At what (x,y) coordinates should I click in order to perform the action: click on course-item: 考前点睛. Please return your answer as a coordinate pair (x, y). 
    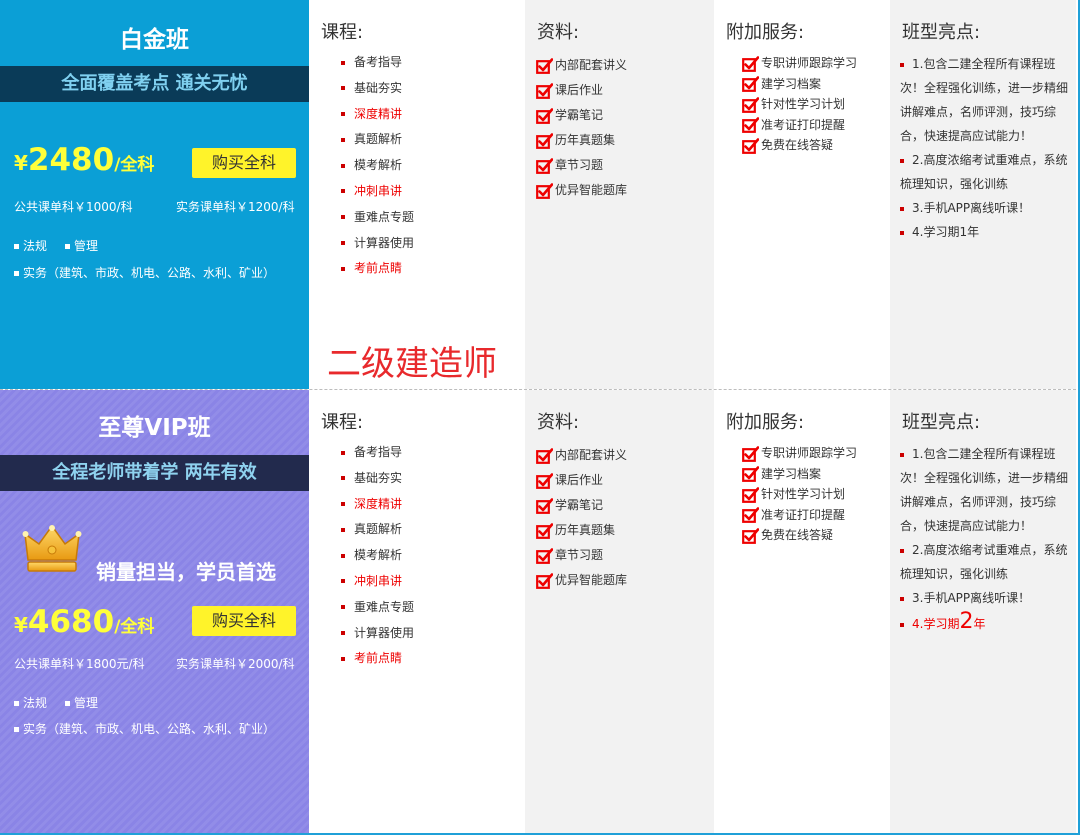
    Looking at the image, I should click on (377, 659).